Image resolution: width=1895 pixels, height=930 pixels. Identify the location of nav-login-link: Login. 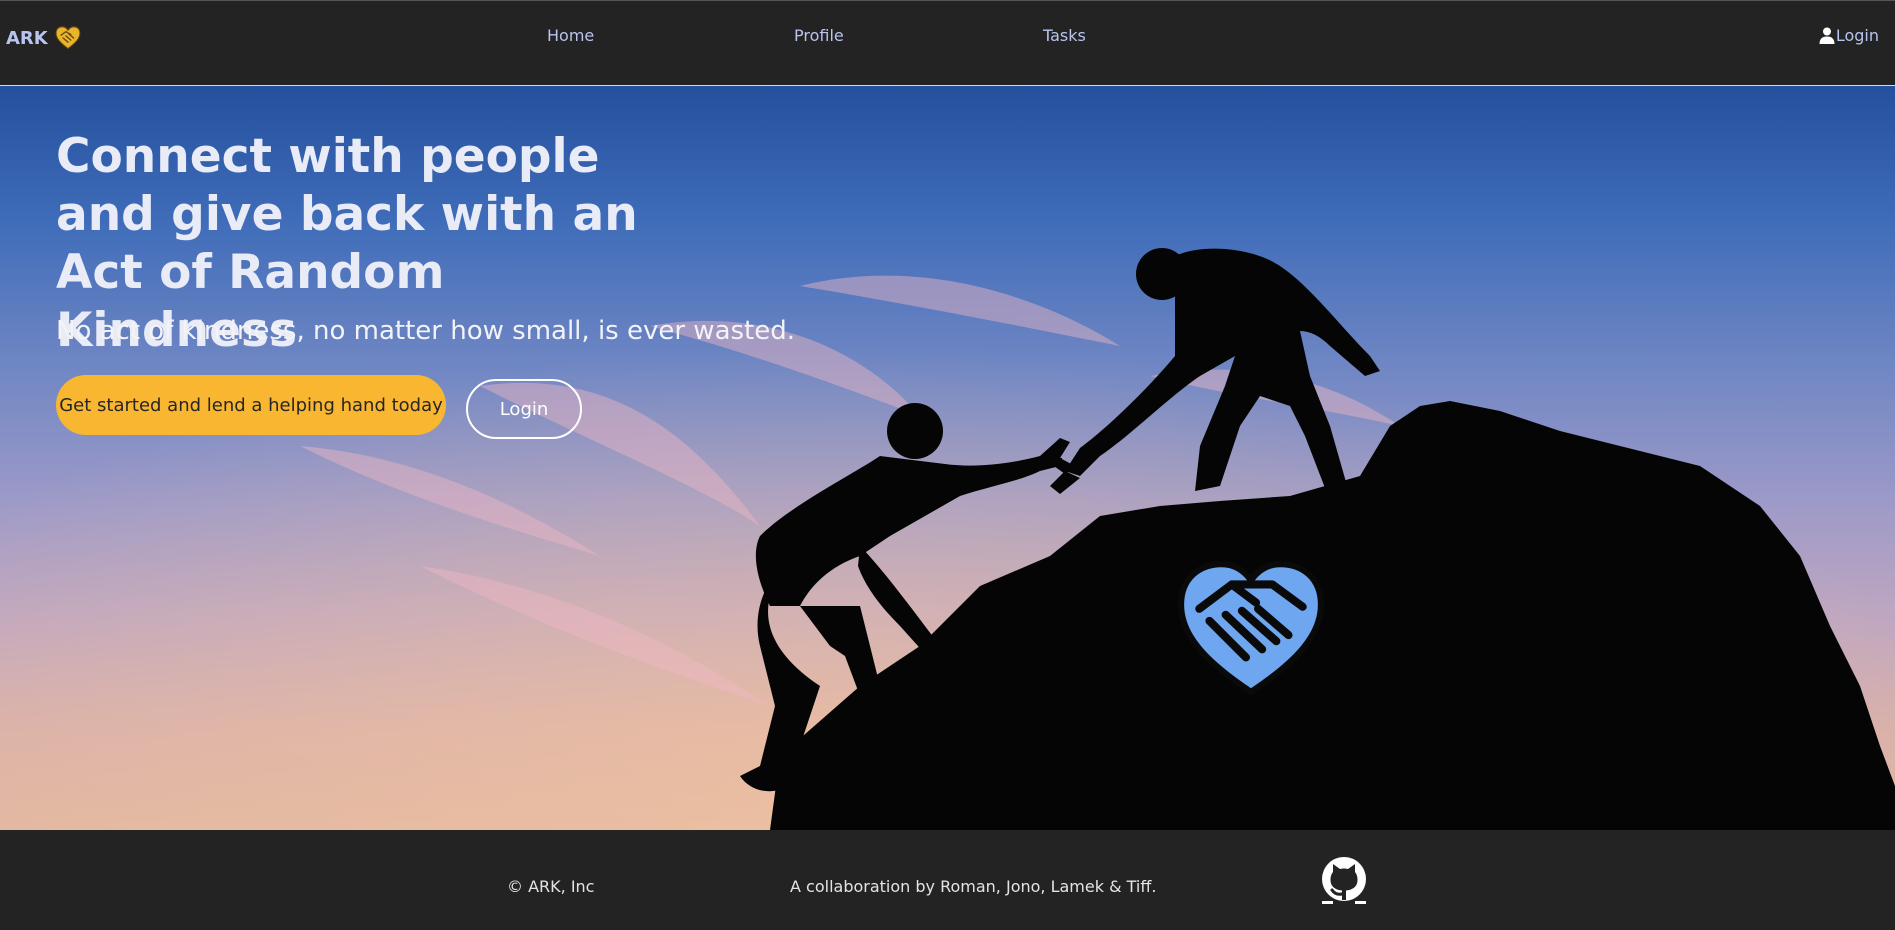
(1849, 35).